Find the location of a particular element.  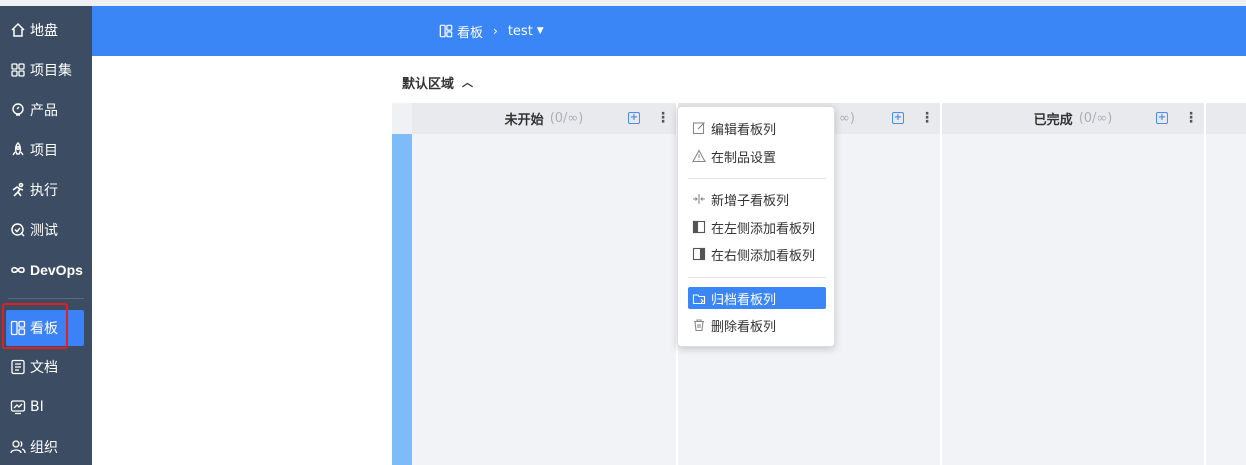

column-header: 未开始 (0/∞) + ⋮ is located at coordinates (544, 118).